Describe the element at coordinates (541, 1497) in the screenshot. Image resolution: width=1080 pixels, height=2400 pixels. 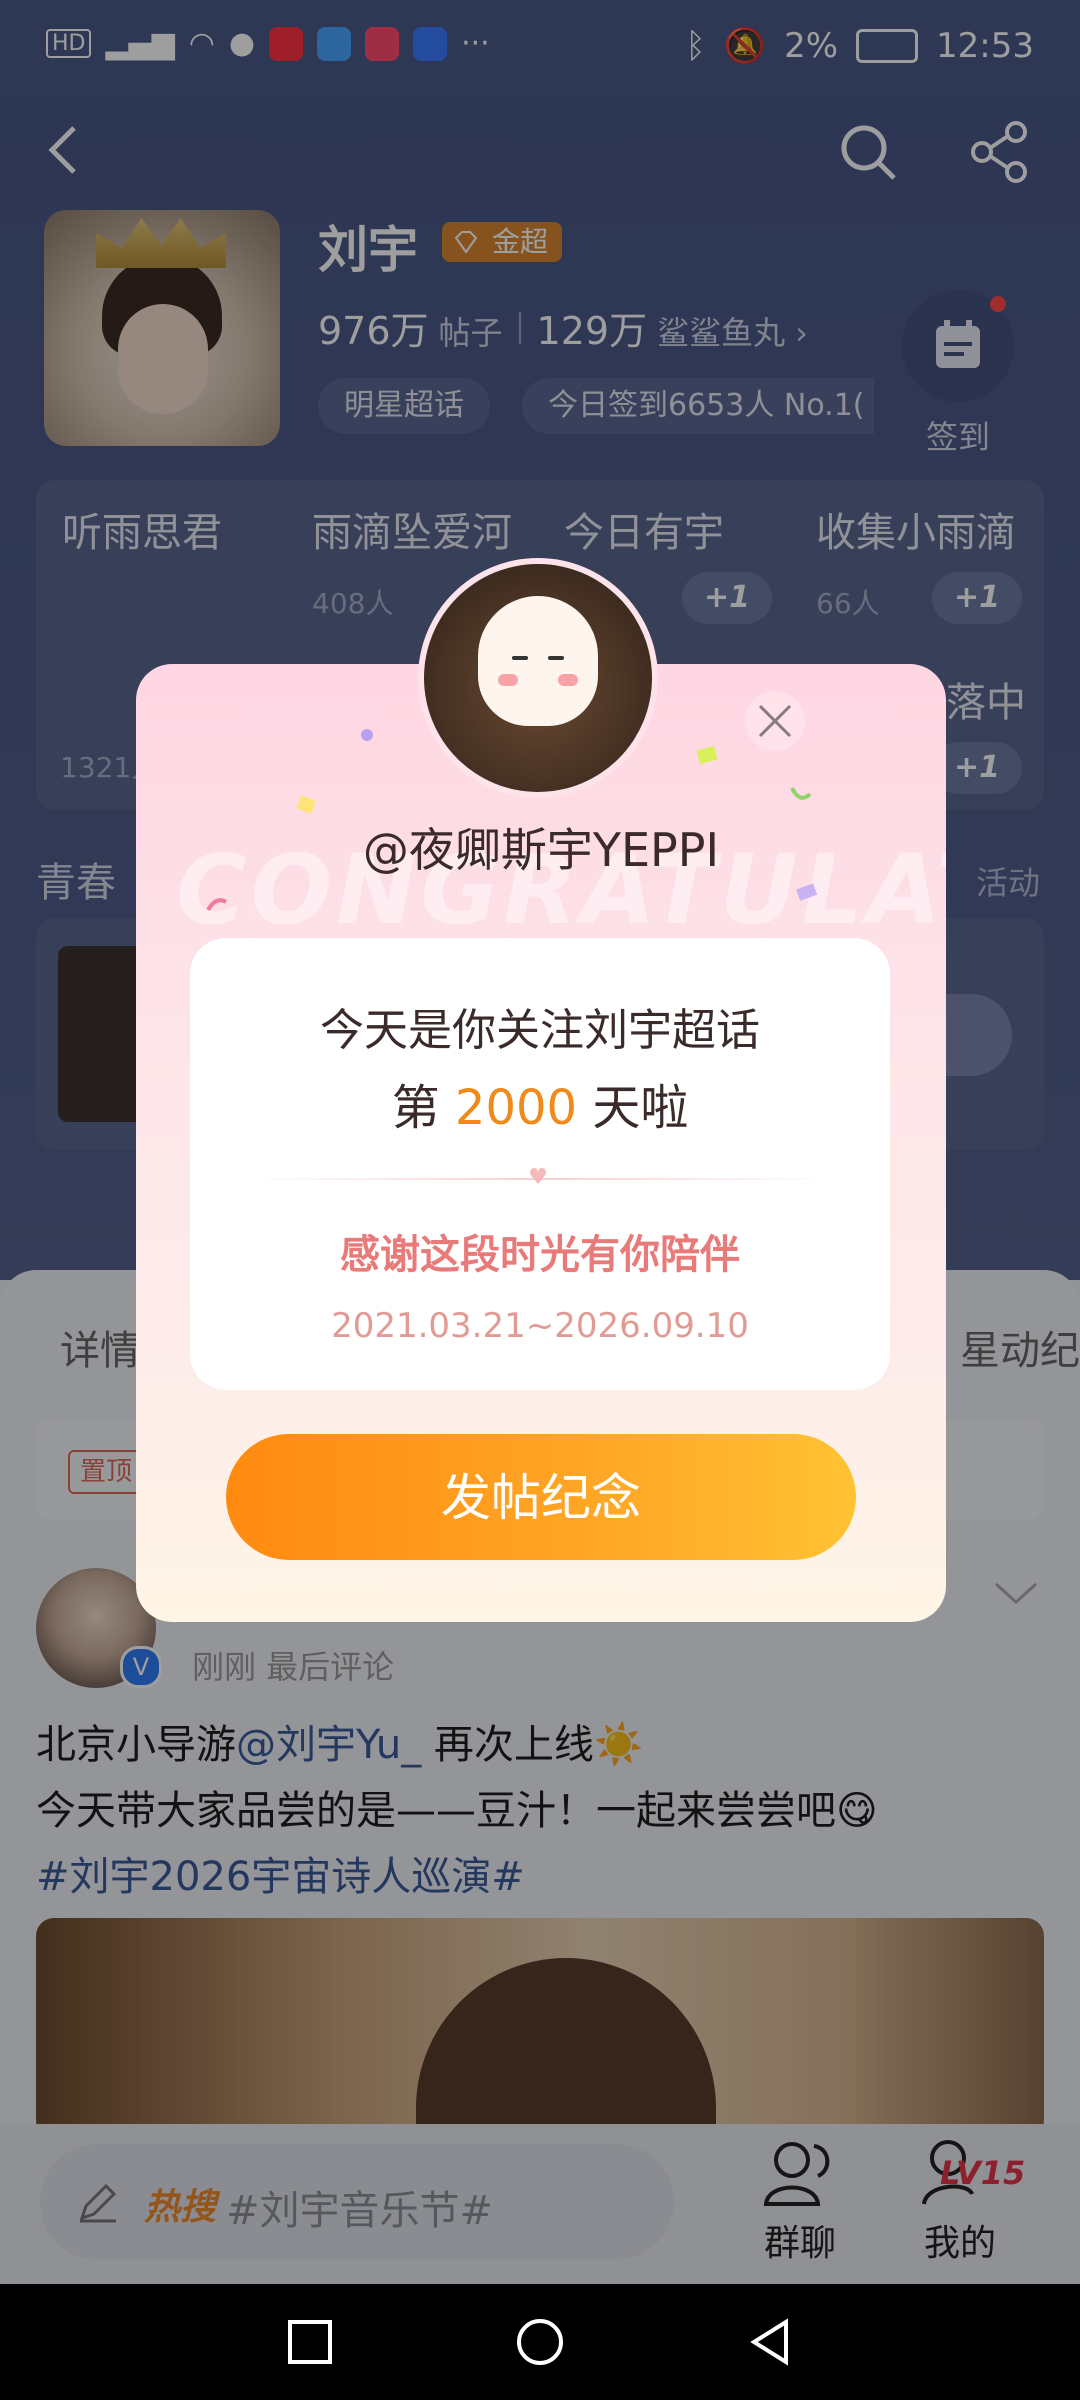
I see `post-commemorate-button: 发帖纪念` at that location.